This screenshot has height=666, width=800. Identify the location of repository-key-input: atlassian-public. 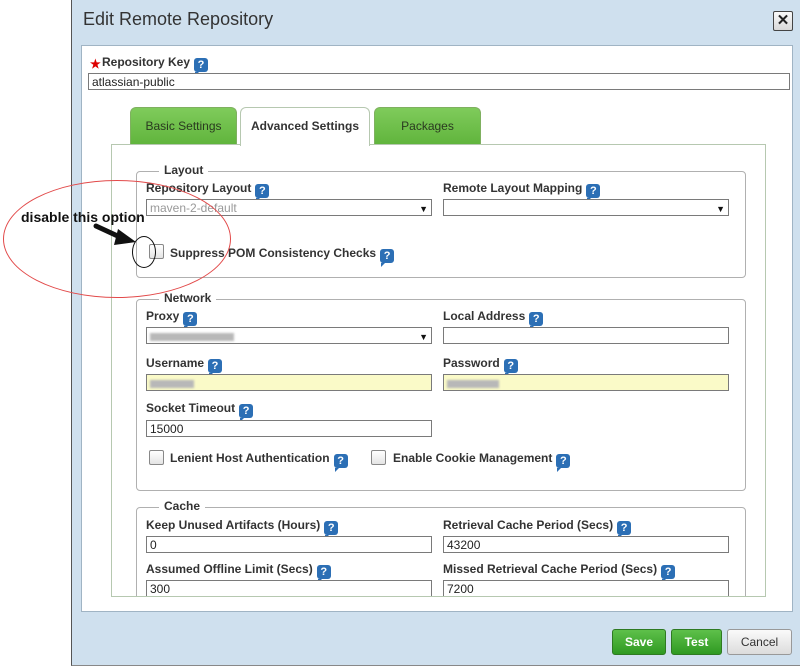
(439, 81).